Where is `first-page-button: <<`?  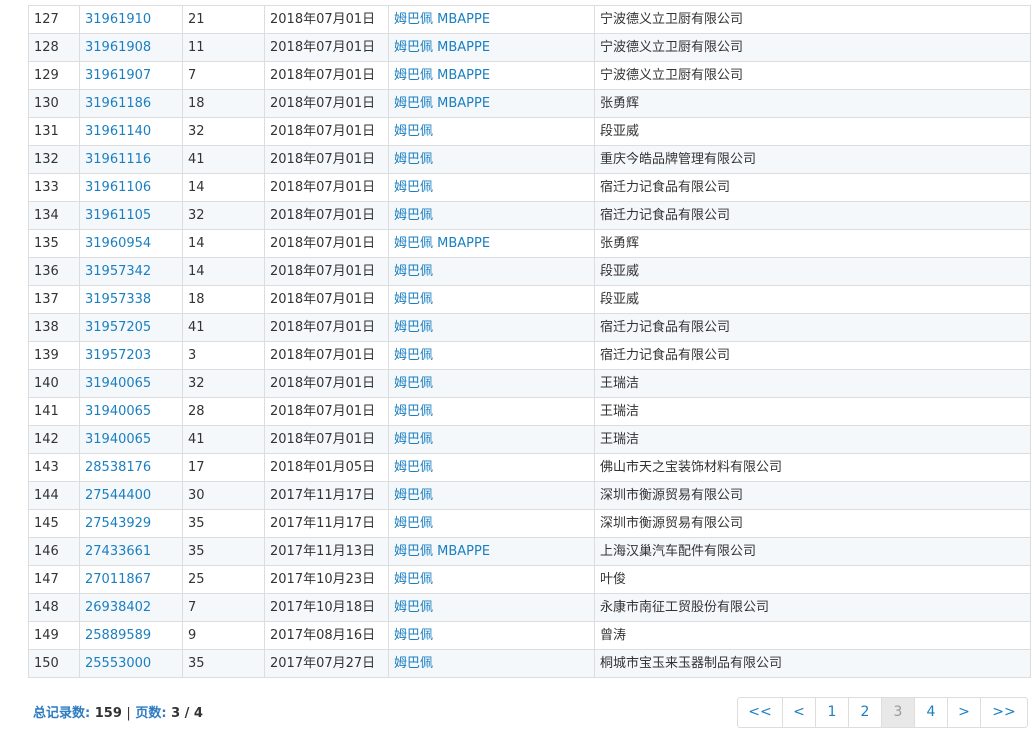
first-page-button: << is located at coordinates (760, 712).